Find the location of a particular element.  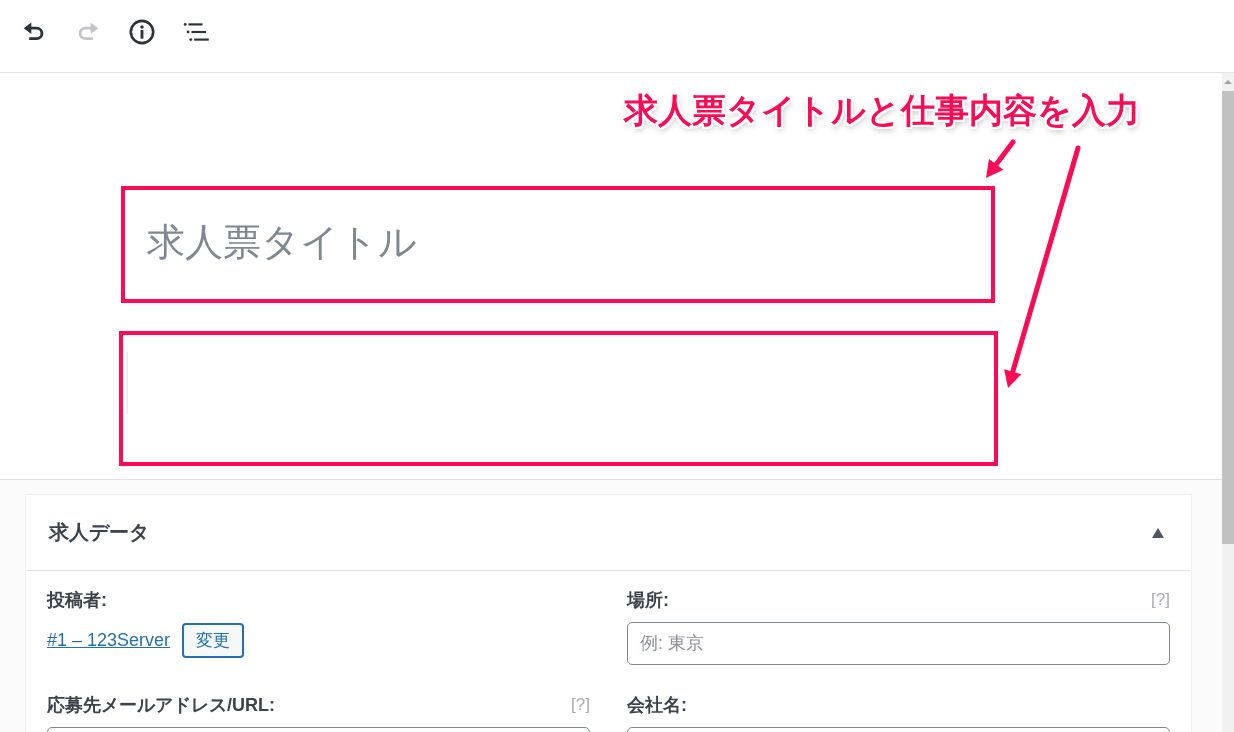

field-label: 場所: is located at coordinates (648, 600).